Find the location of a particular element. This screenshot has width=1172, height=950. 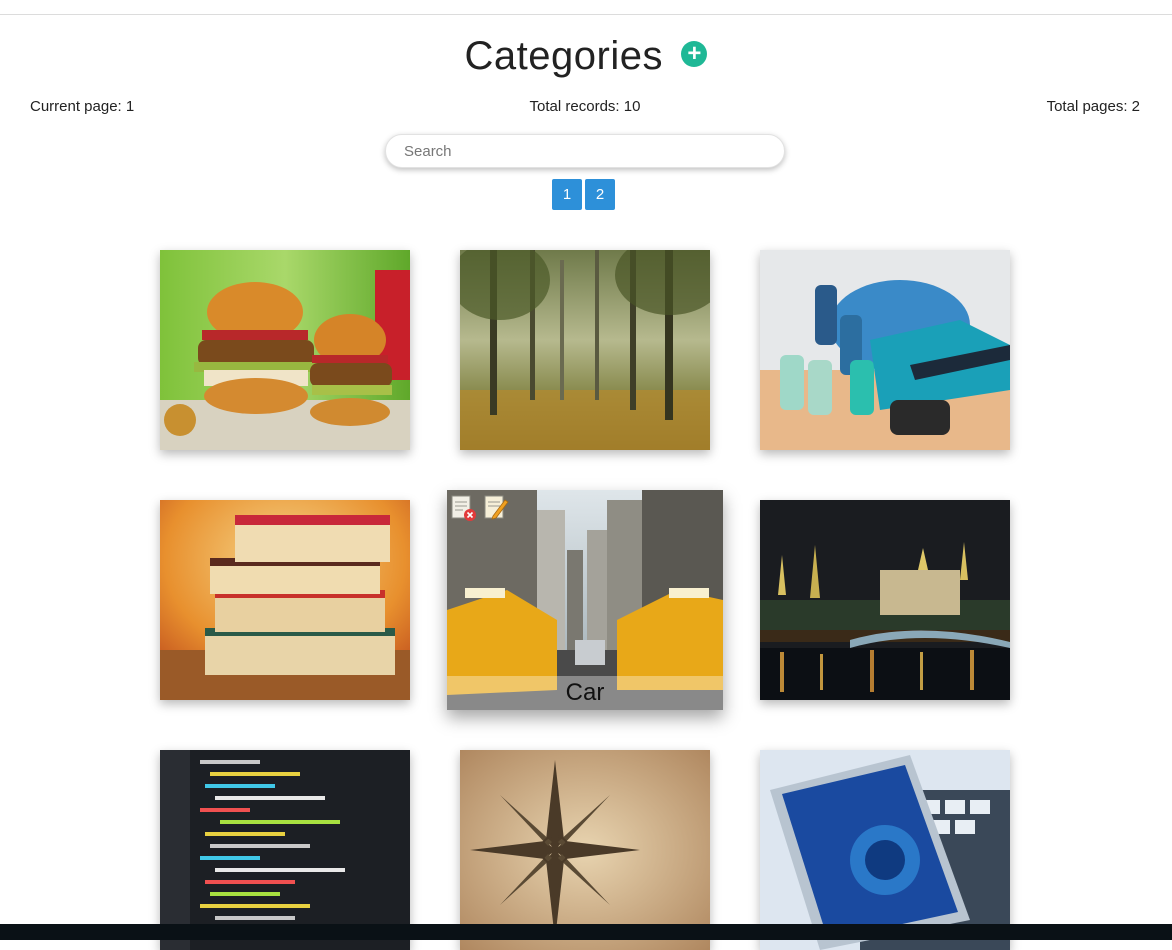

category-card-forest is located at coordinates (585, 350).